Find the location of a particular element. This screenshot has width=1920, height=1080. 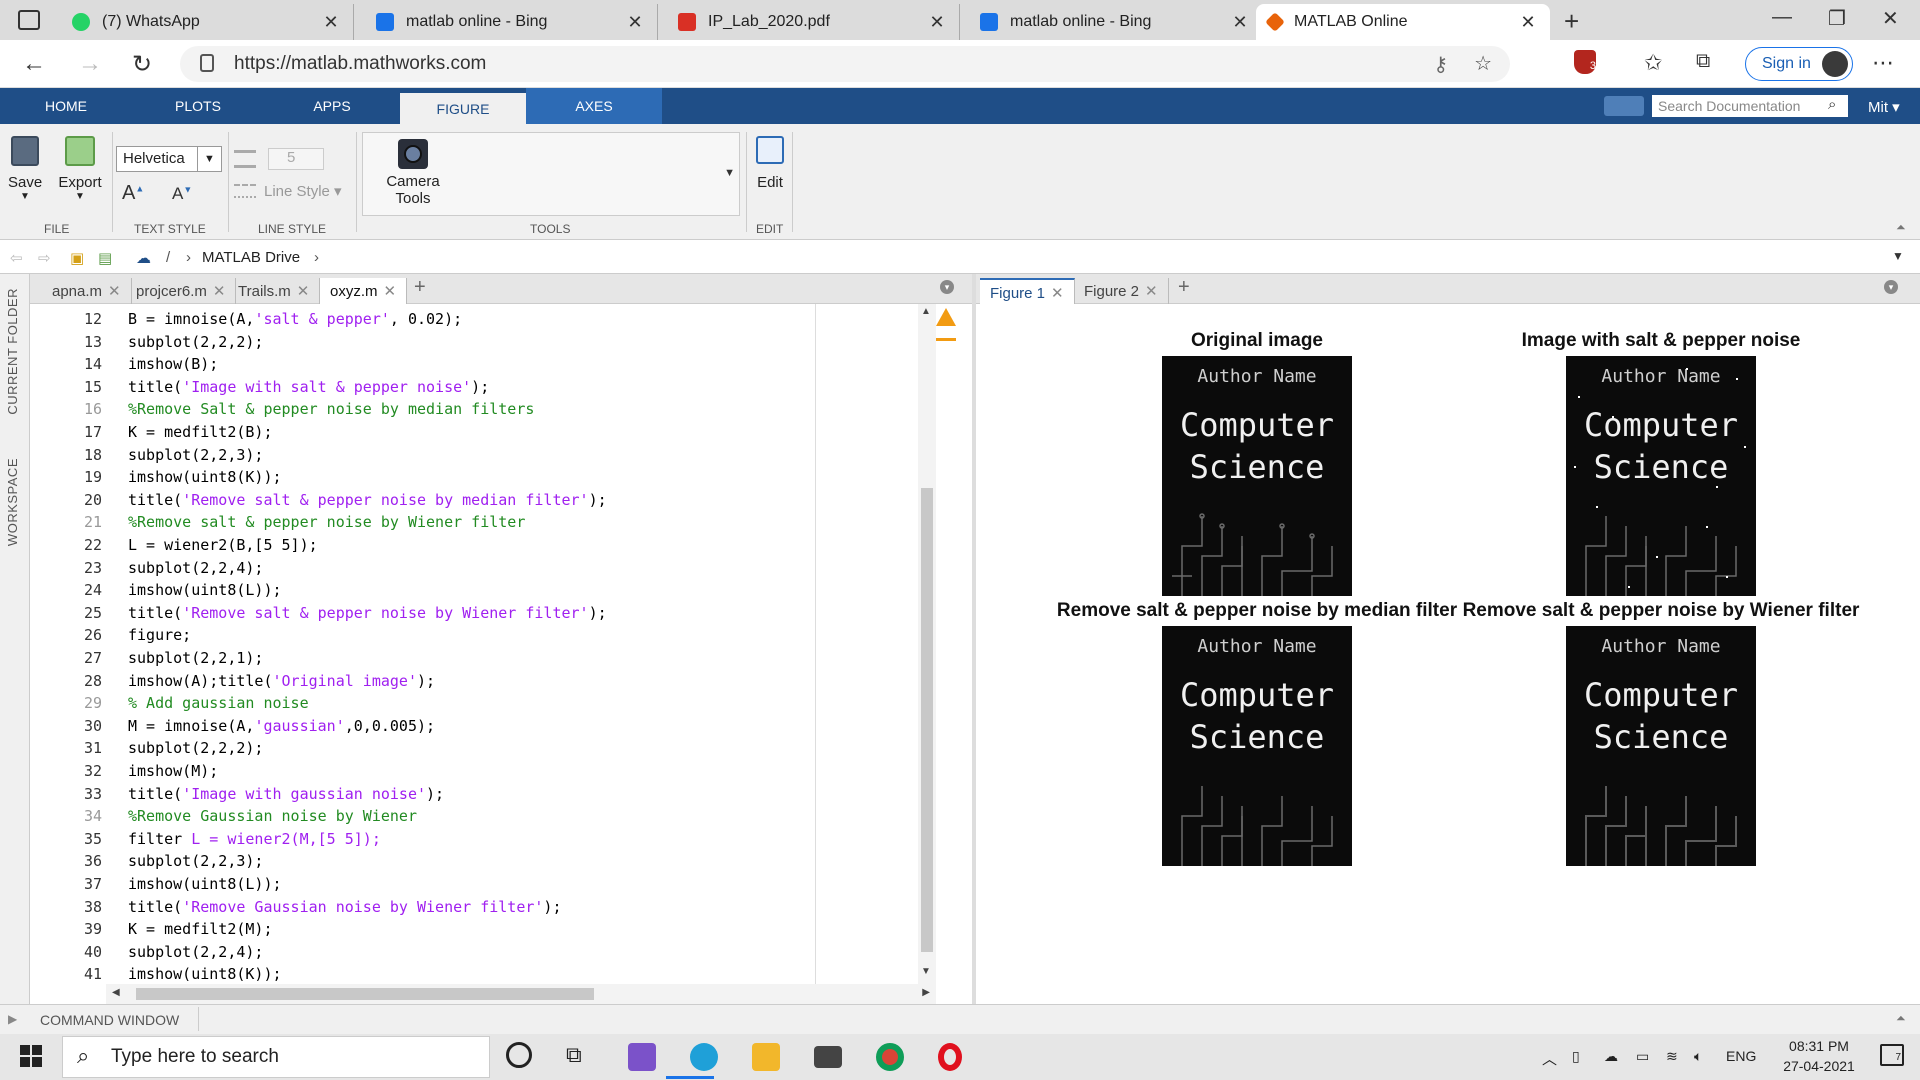

edge-icon is located at coordinates (704, 1057).